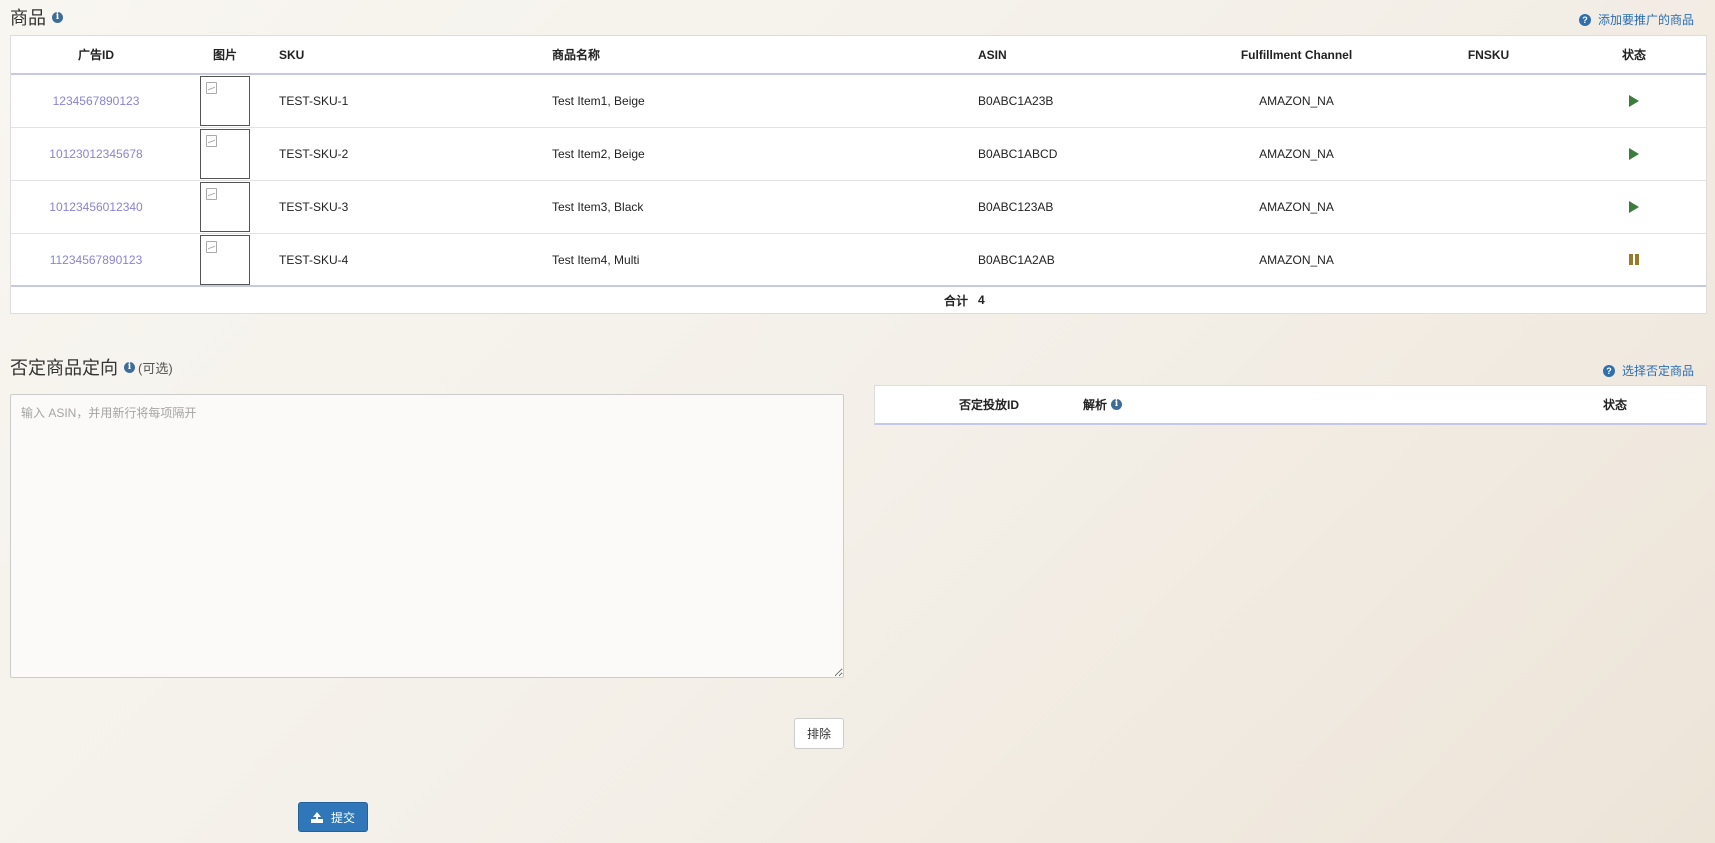 This screenshot has height=843, width=1715. What do you see at coordinates (1648, 370) in the screenshot?
I see `select-negative-link: ? 选择否定商品` at bounding box center [1648, 370].